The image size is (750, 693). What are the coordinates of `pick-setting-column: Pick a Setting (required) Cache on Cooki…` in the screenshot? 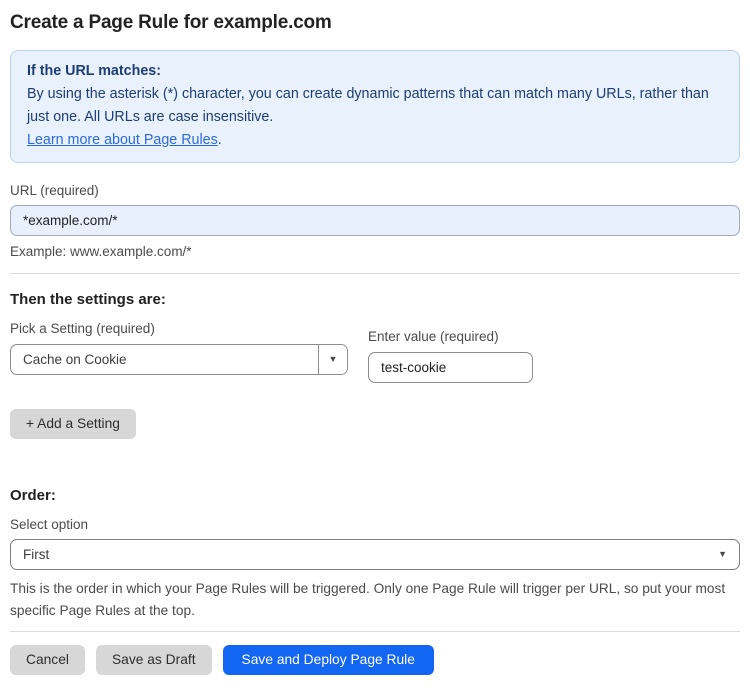 It's located at (179, 352).